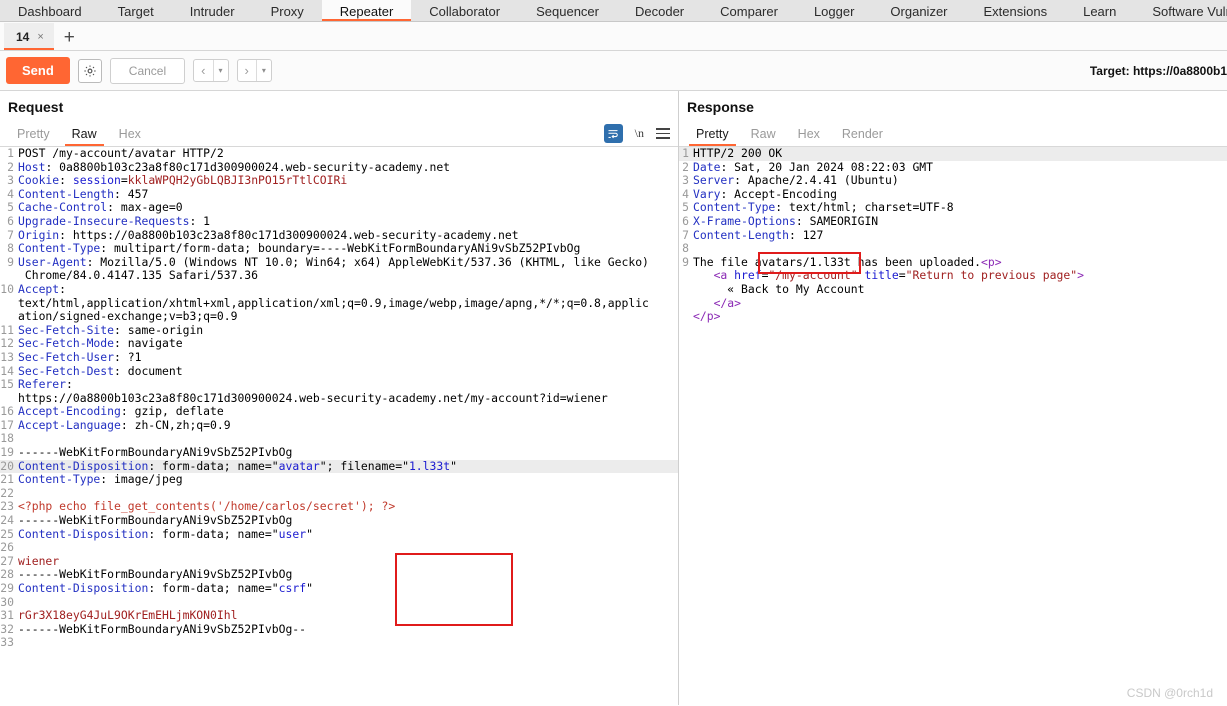 Image resolution: width=1227 pixels, height=706 pixels. Describe the element at coordinates (339, 479) in the screenshot. I see `code-line: 21 Content-Type: image/jpeg` at that location.